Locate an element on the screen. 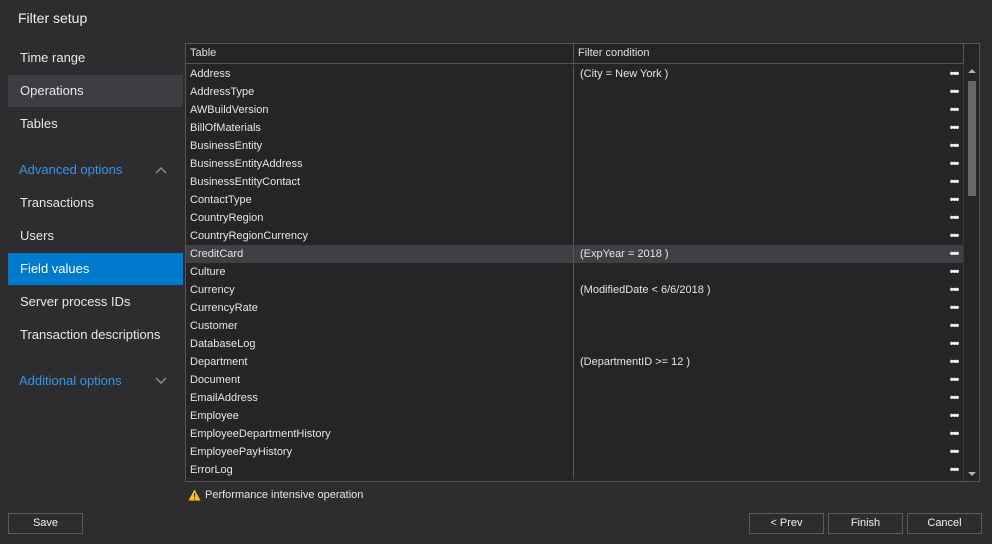  table-row: BusinessEntityAddress ••• is located at coordinates (575, 164).